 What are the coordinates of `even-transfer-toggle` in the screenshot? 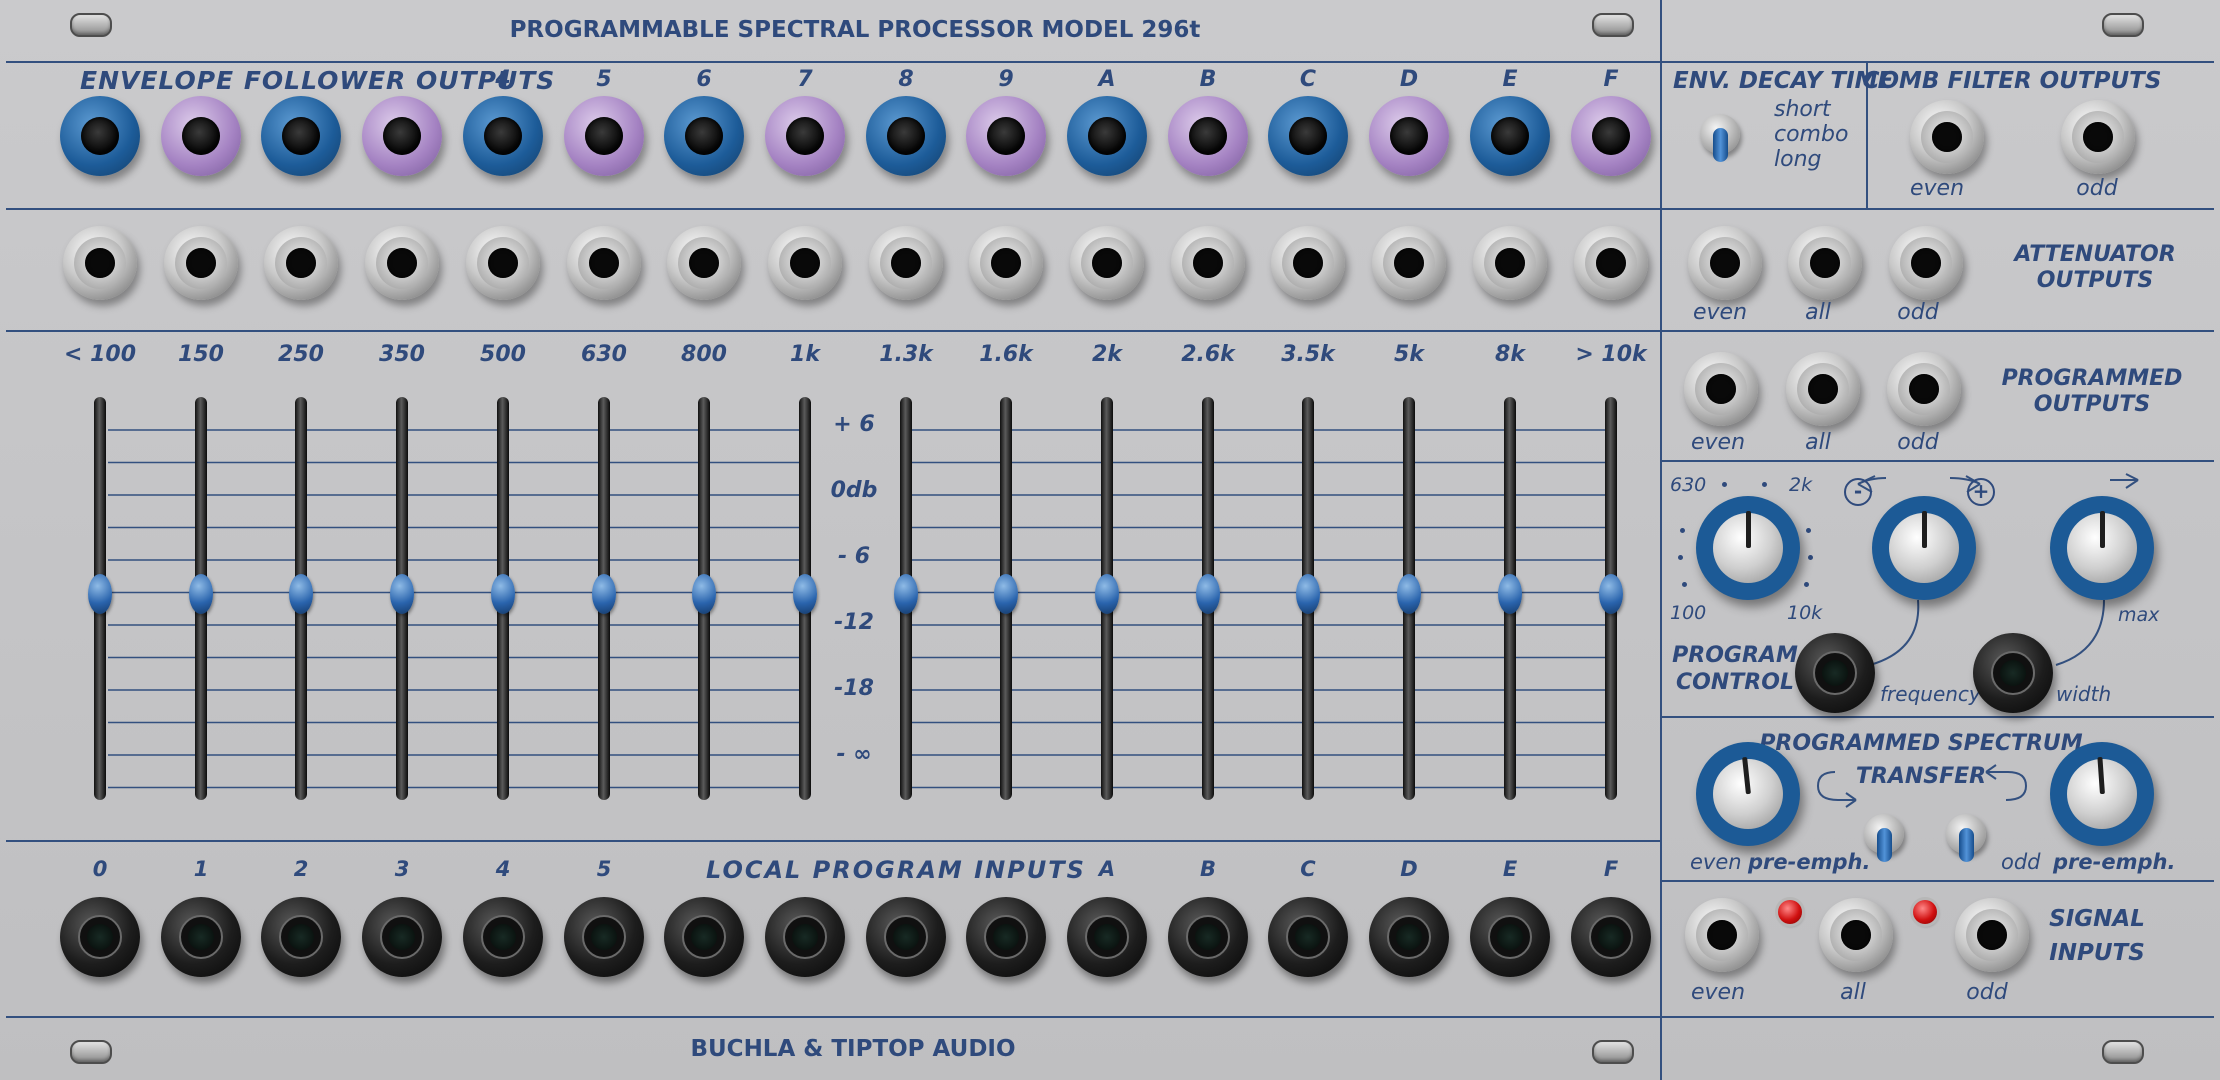 It's located at (1884, 838).